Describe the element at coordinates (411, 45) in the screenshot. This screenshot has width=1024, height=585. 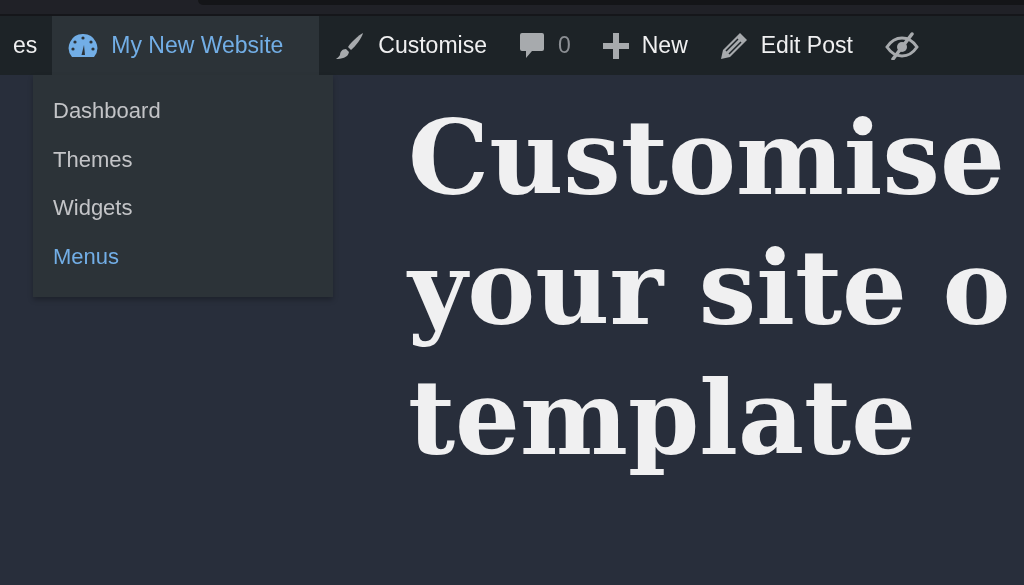
I see `admin-bar-item: Customise` at that location.